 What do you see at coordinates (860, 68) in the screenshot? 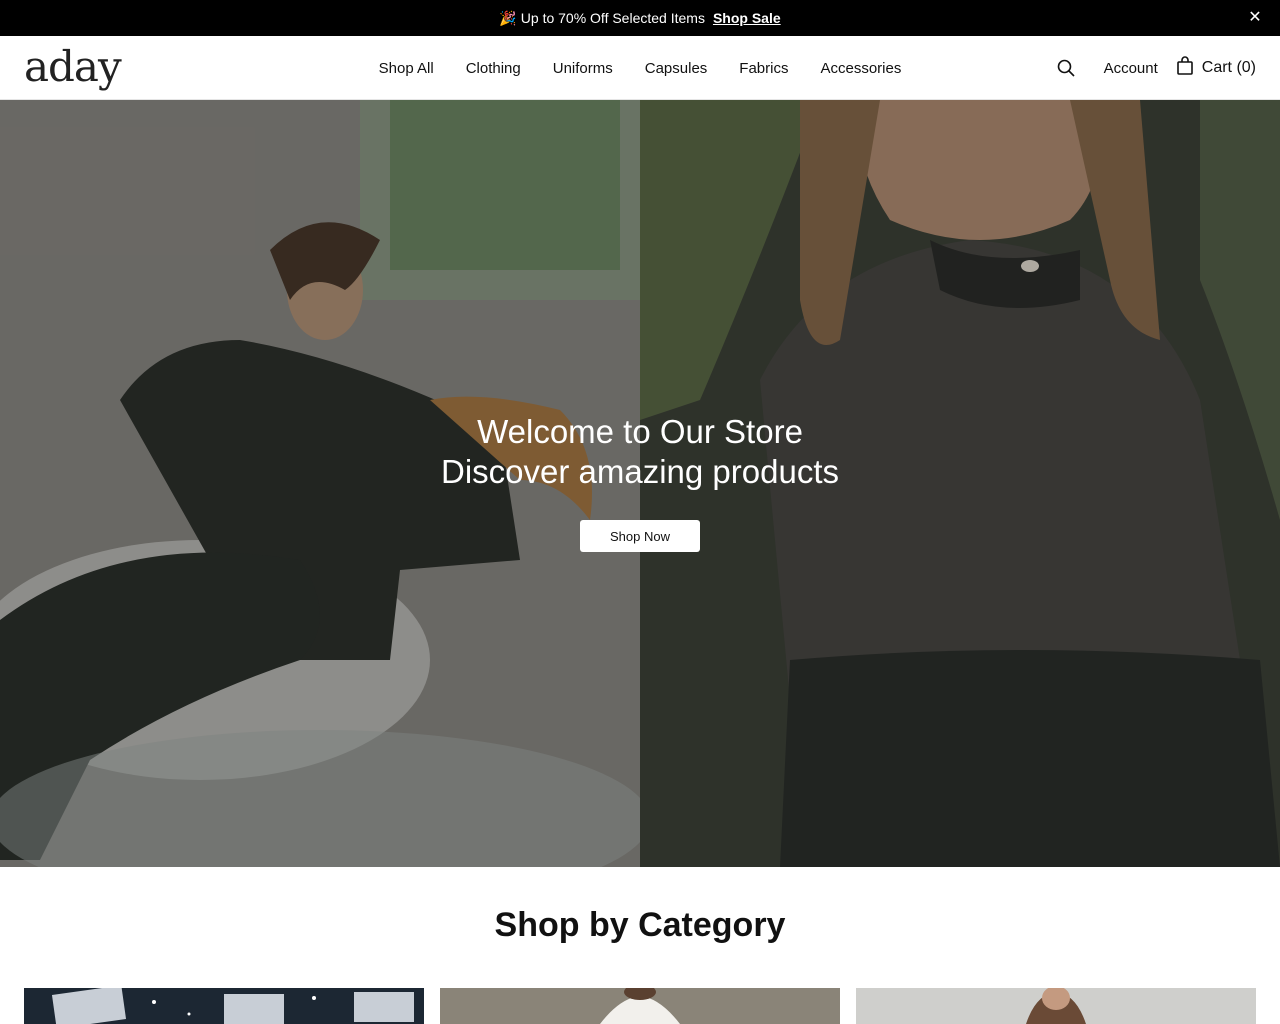
I see `nav-accessories: Accessories` at bounding box center [860, 68].